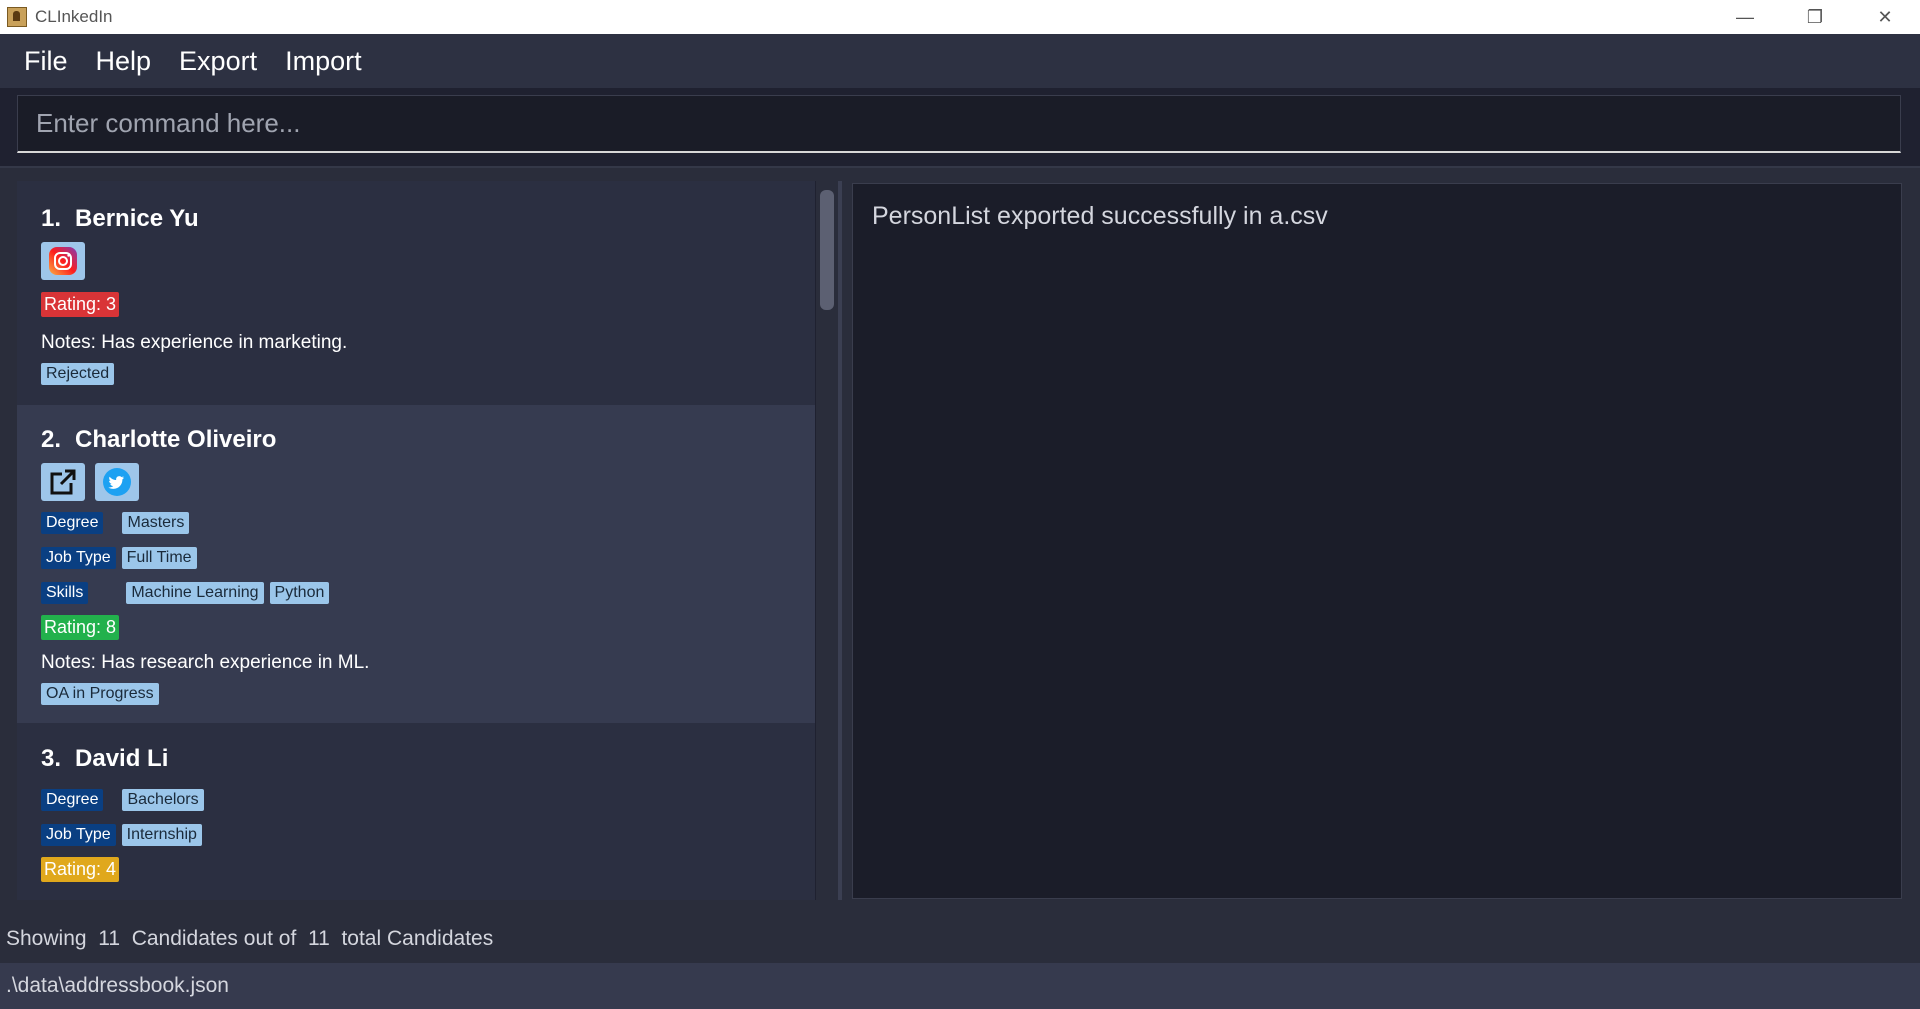 The image size is (1920, 1009). What do you see at coordinates (1745, 17) in the screenshot?
I see `minimize-button: —` at bounding box center [1745, 17].